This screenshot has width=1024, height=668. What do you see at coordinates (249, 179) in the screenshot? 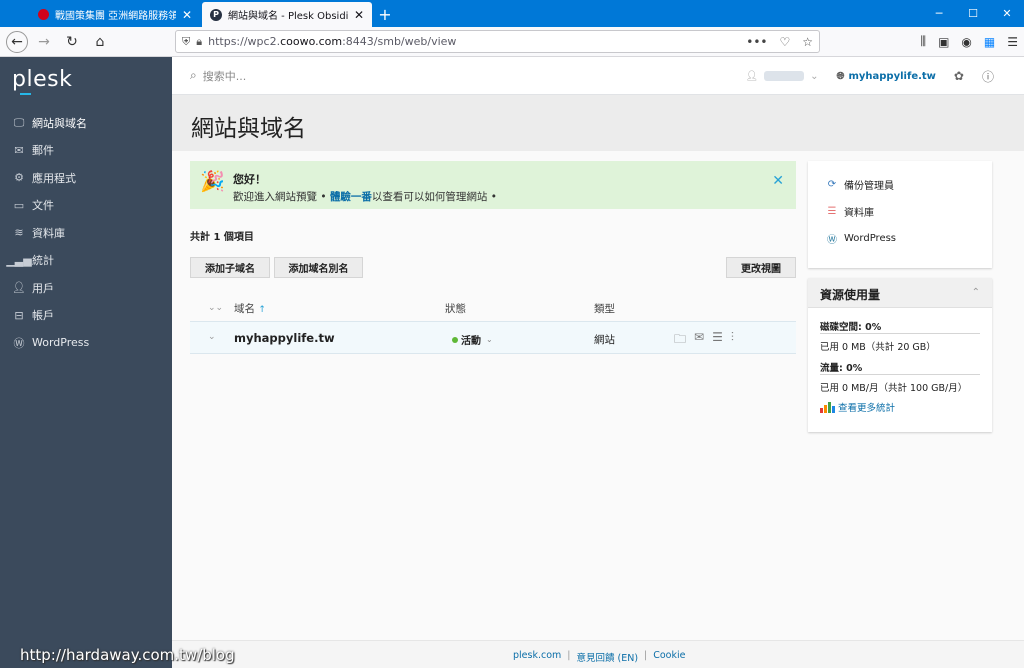
I see `banner-greeting: 您好！` at bounding box center [249, 179].